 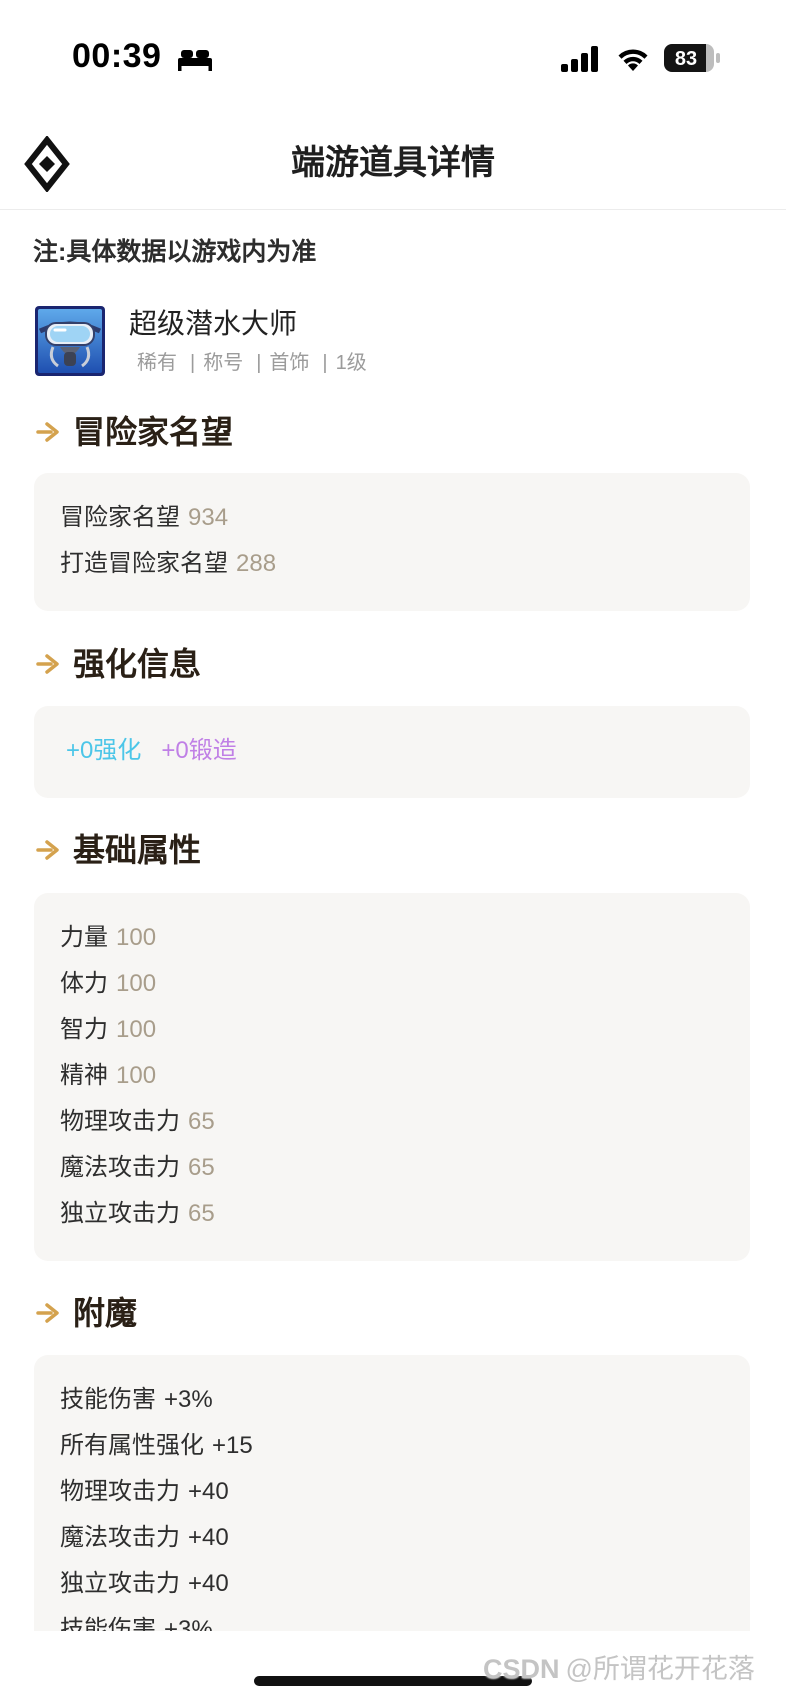 I want to click on stat-label: 精神, so click(x=84, y=1075).